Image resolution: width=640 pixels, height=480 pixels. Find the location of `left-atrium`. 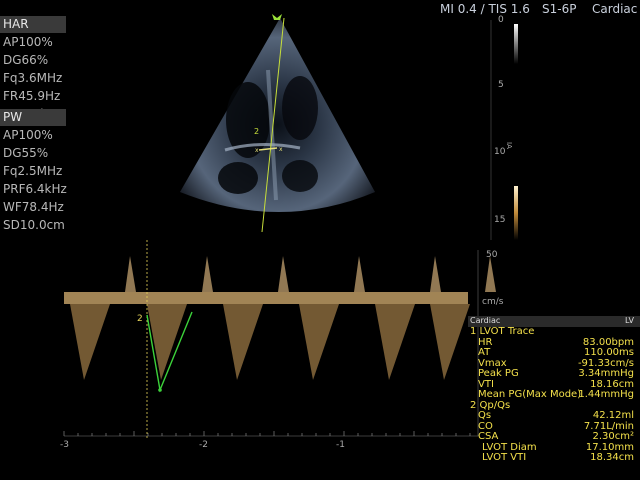

left-atrium is located at coordinates (238, 178).